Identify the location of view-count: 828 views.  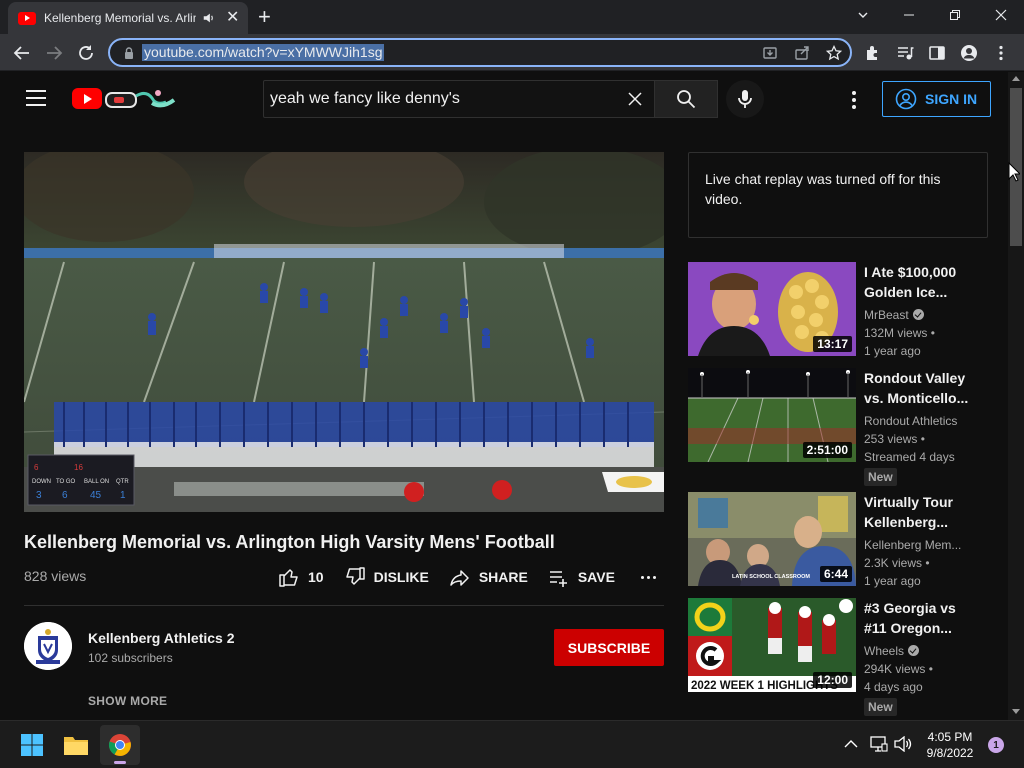
(55, 576).